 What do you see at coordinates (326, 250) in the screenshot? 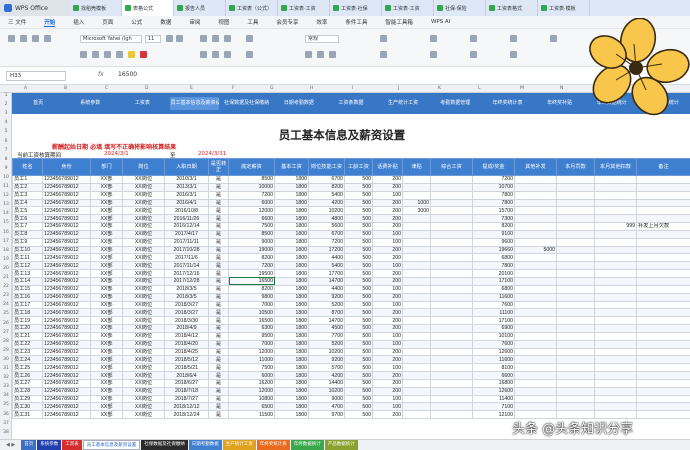
I see `table-cell: 17200` at bounding box center [326, 250].